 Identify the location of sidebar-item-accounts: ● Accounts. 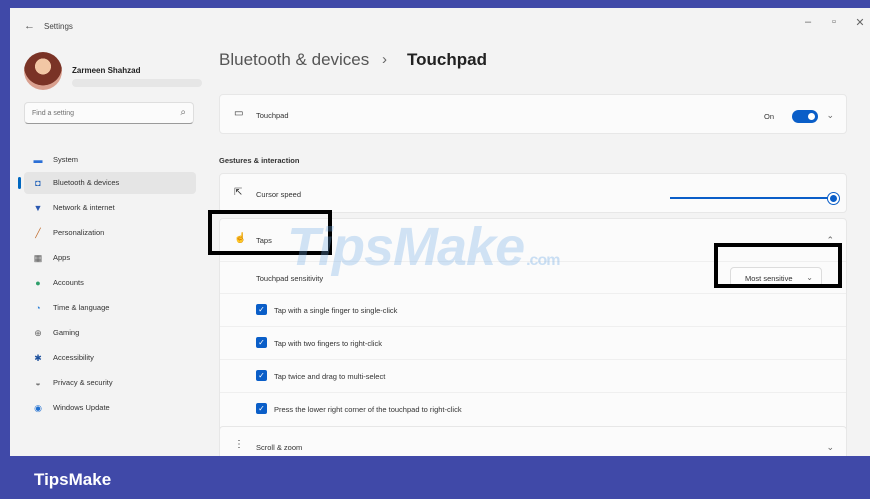
(110, 283).